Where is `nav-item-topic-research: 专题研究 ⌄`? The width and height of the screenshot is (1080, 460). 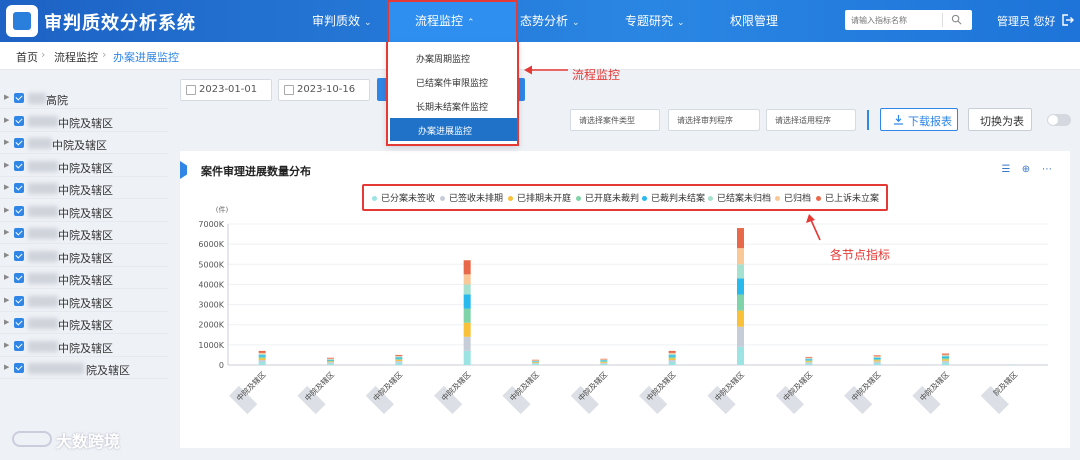
nav-item-topic-research: 专题研究 ⌄ is located at coordinates (655, 20).